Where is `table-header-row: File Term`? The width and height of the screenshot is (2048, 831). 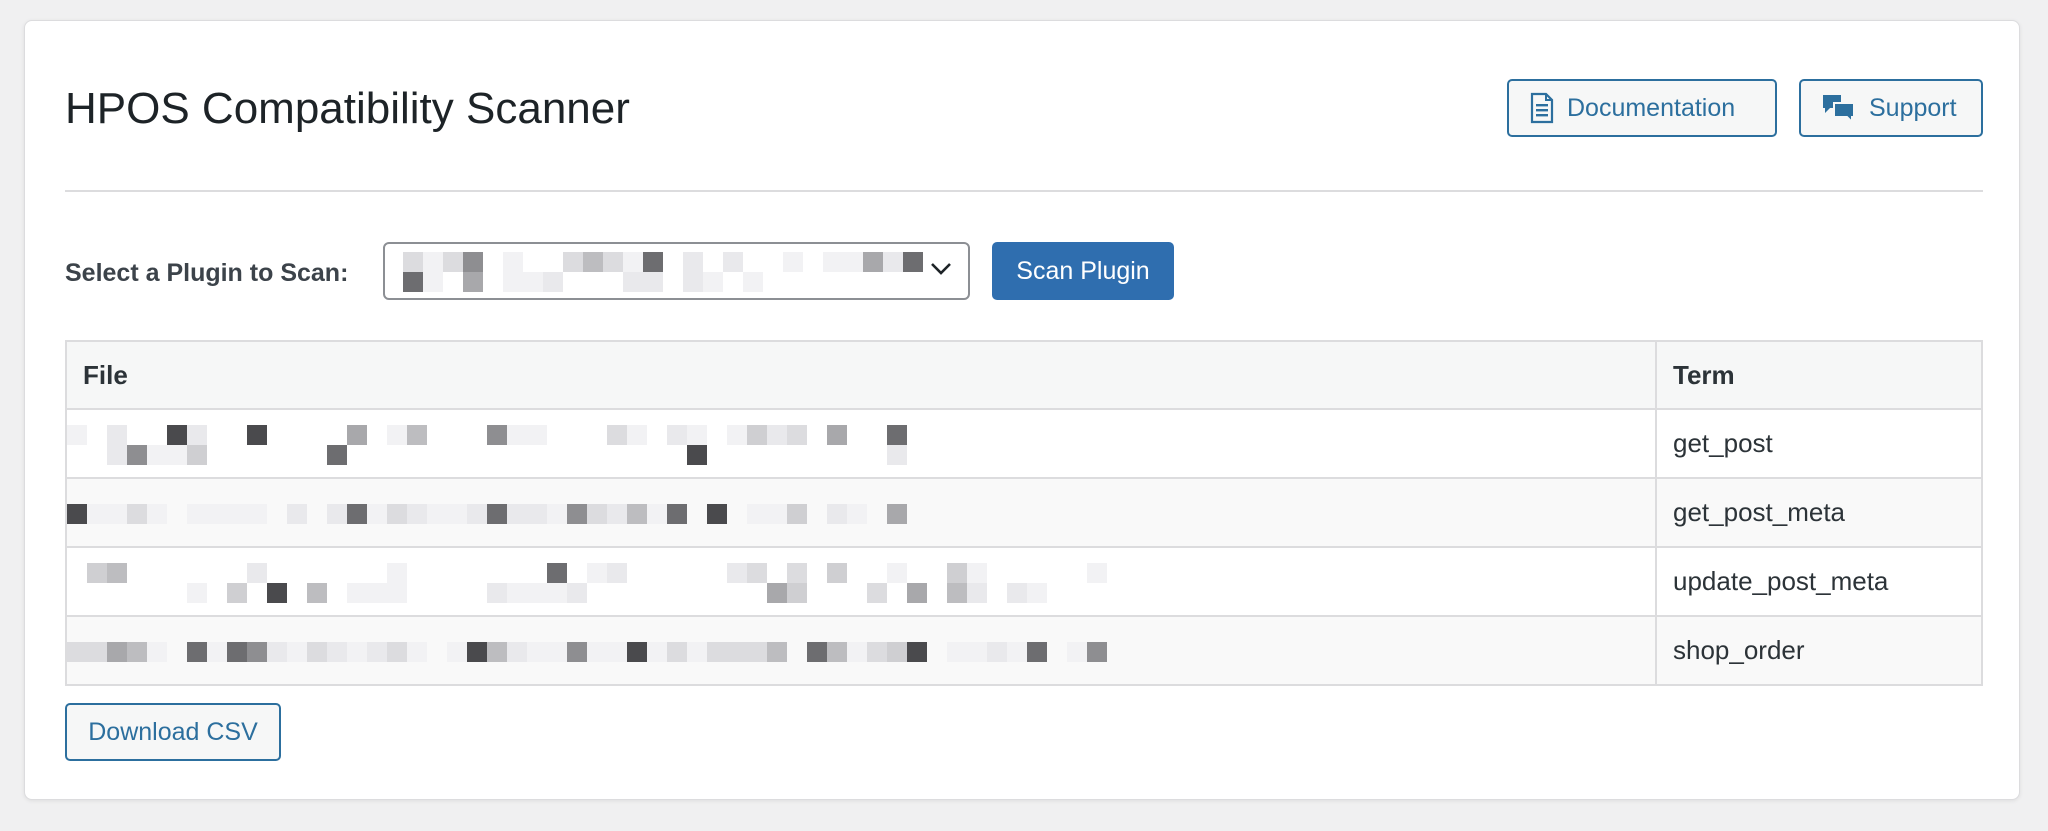 table-header-row: File Term is located at coordinates (1024, 375).